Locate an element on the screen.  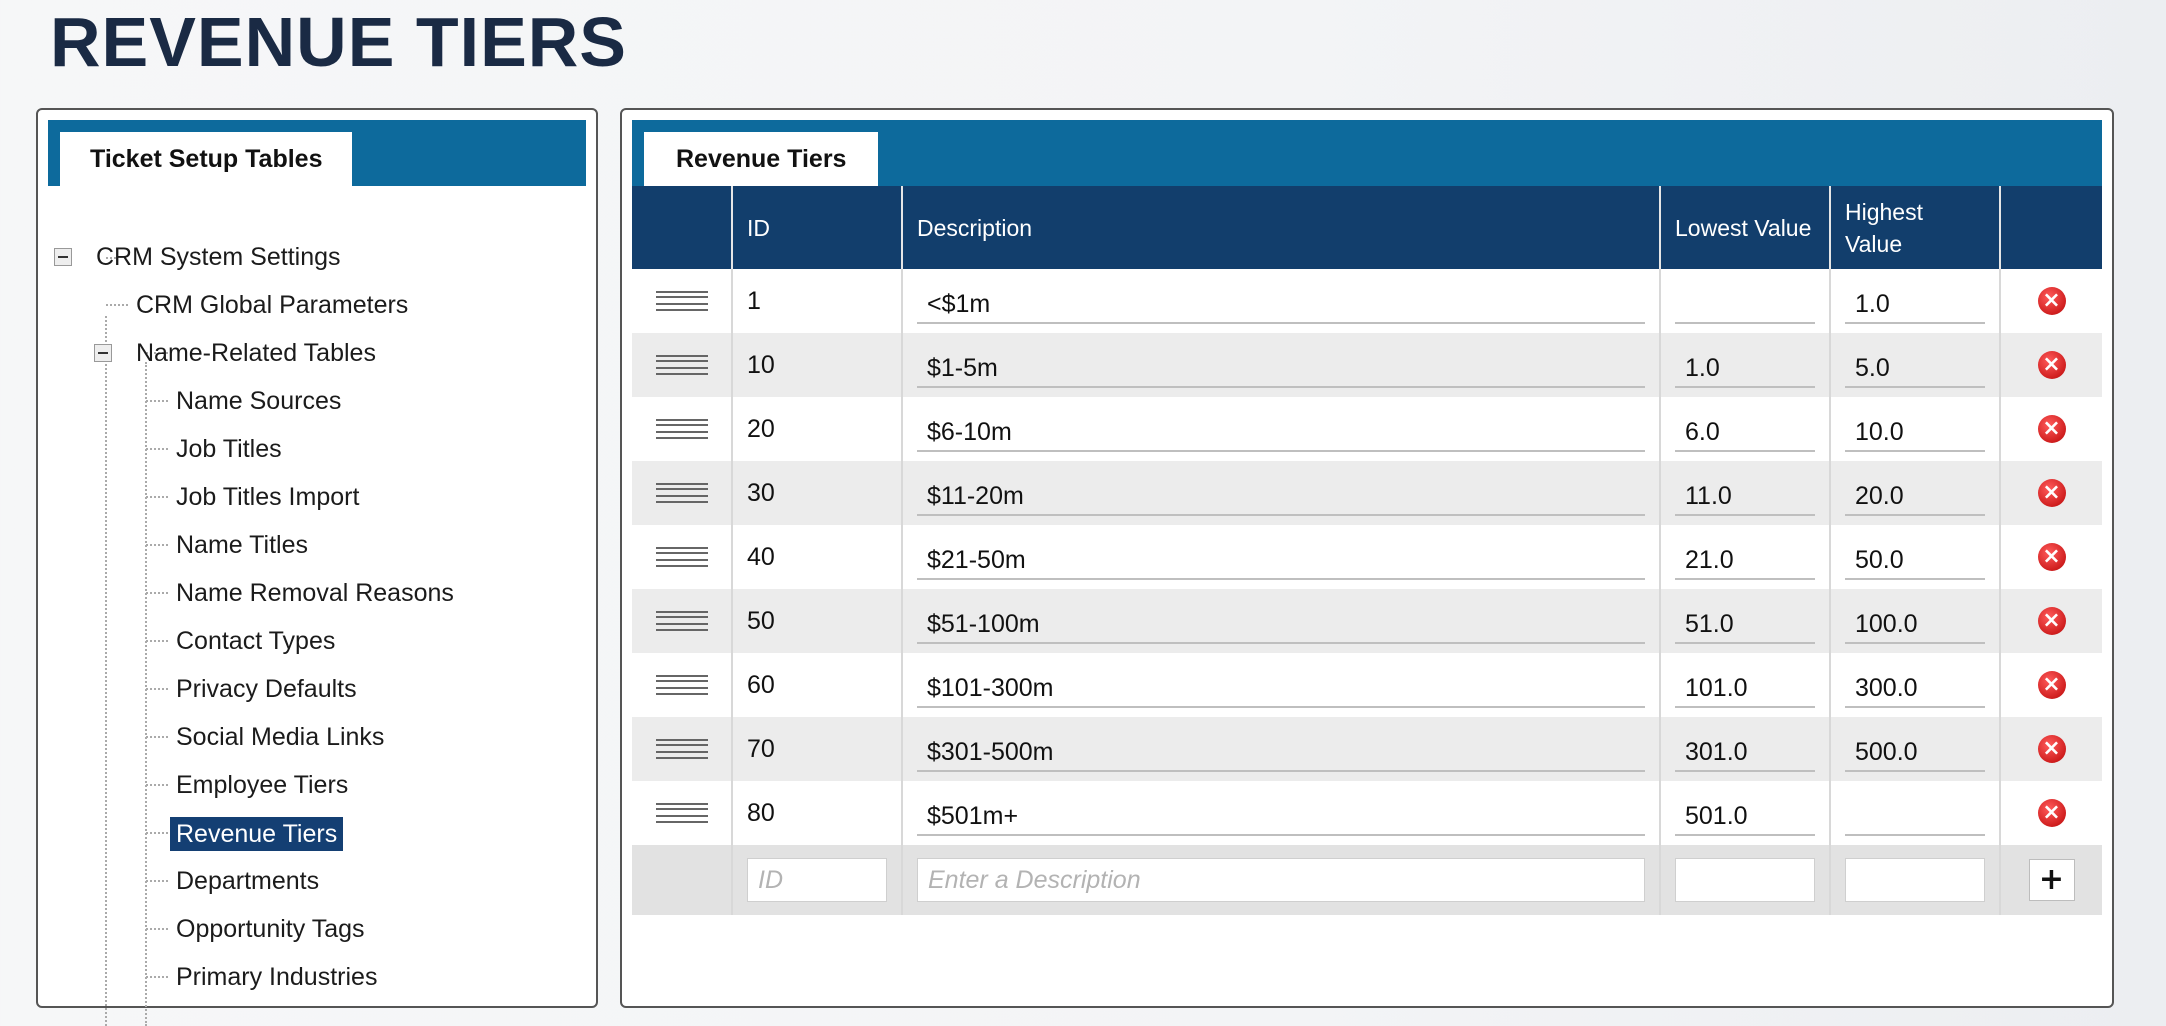
row-id: 1 is located at coordinates (754, 300).